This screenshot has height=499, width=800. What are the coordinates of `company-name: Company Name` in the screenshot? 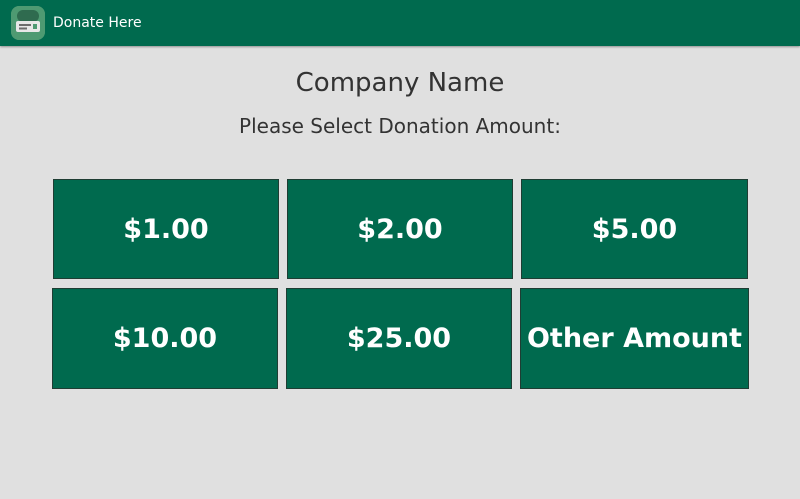 It's located at (400, 83).